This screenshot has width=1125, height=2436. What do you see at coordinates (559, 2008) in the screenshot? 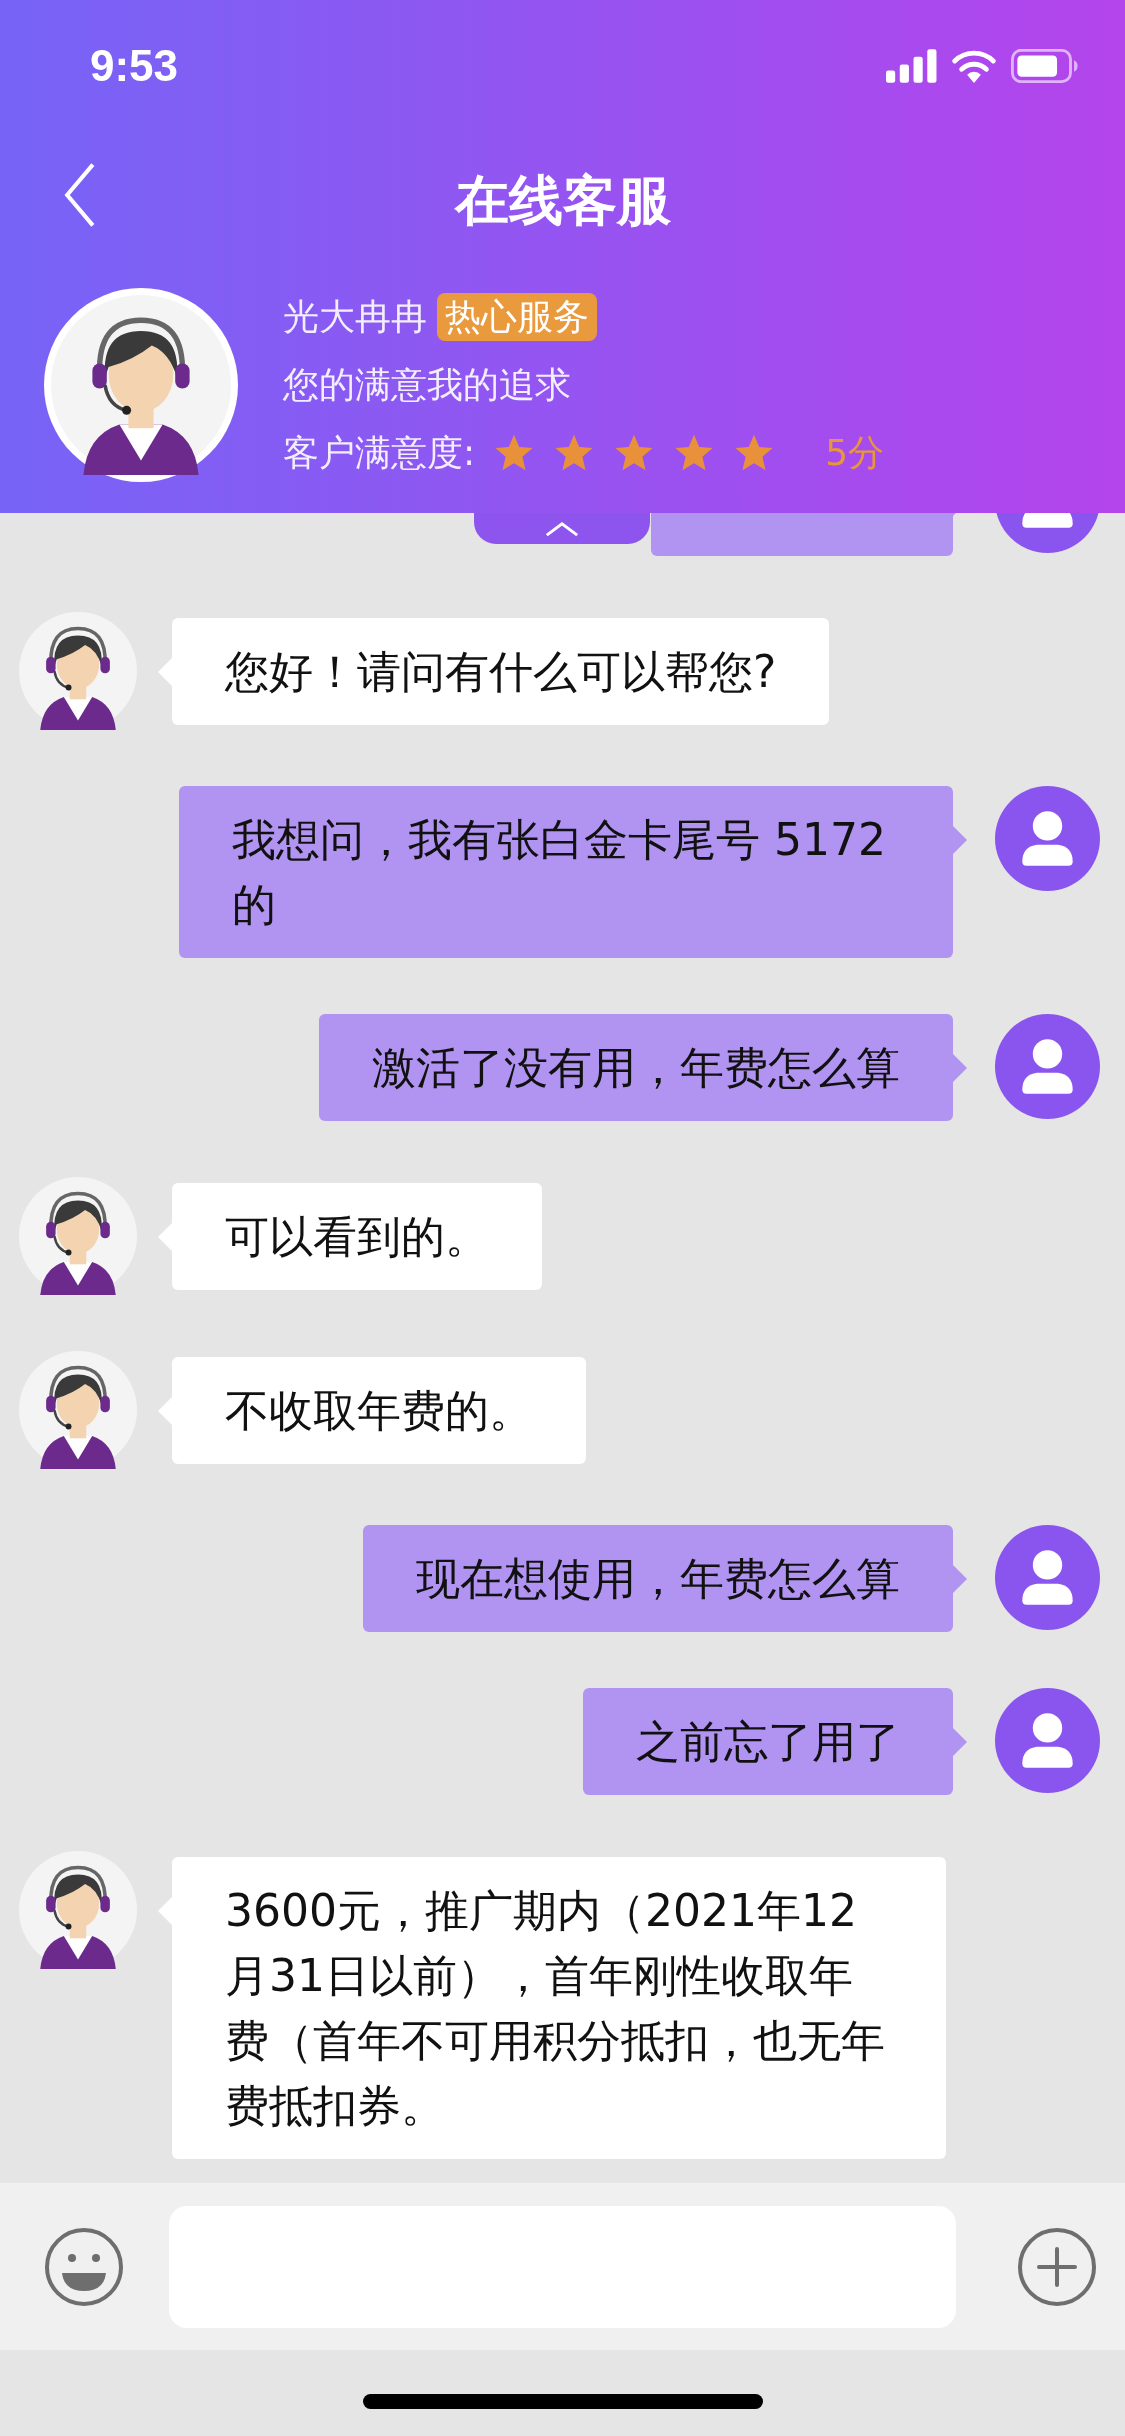
I see `agent-message: 3600元，推广期内（2021年12月31日以前），首年刚性收取年费（首年不可用积分抵扣，也无年费抵扣券。` at bounding box center [559, 2008].